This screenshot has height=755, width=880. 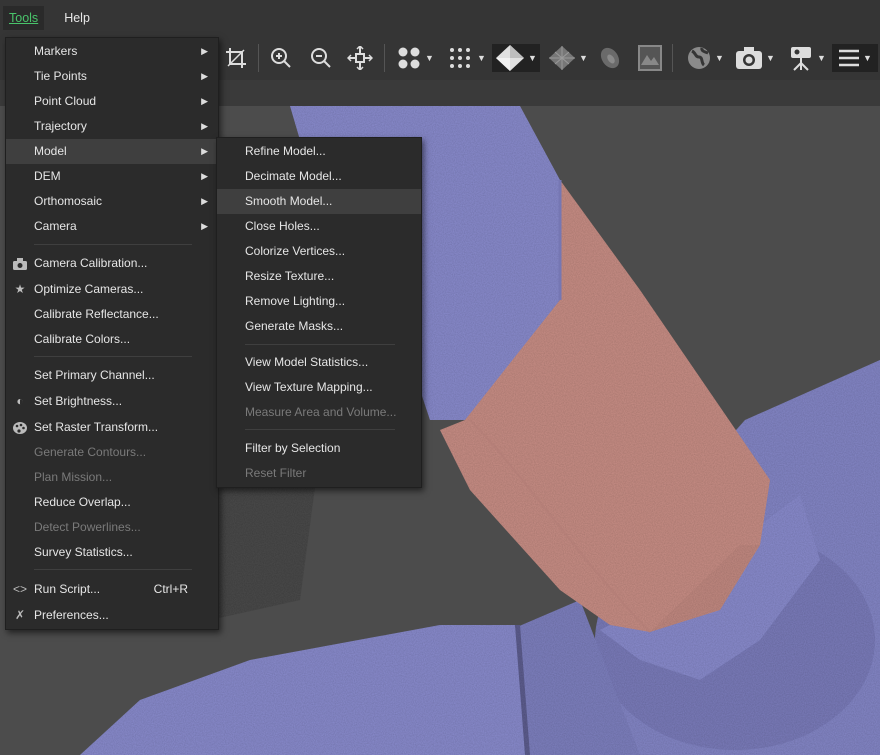 I want to click on menu-bar: Tools Help, so click(x=440, y=18).